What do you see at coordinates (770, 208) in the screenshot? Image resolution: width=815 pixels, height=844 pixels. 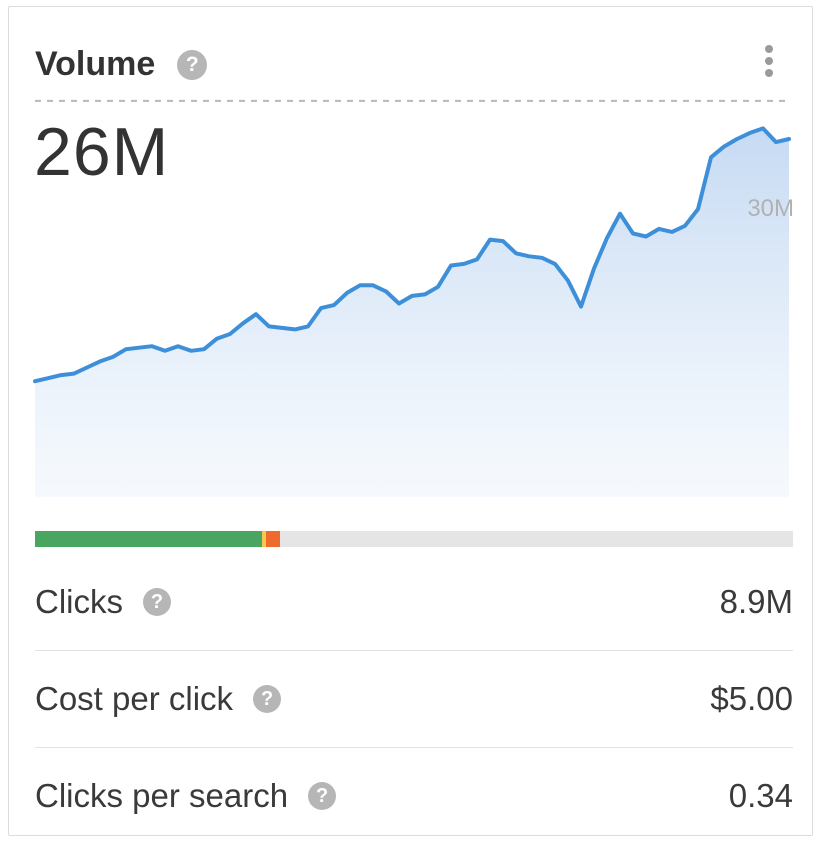 I see `axis-max-label: 30M` at bounding box center [770, 208].